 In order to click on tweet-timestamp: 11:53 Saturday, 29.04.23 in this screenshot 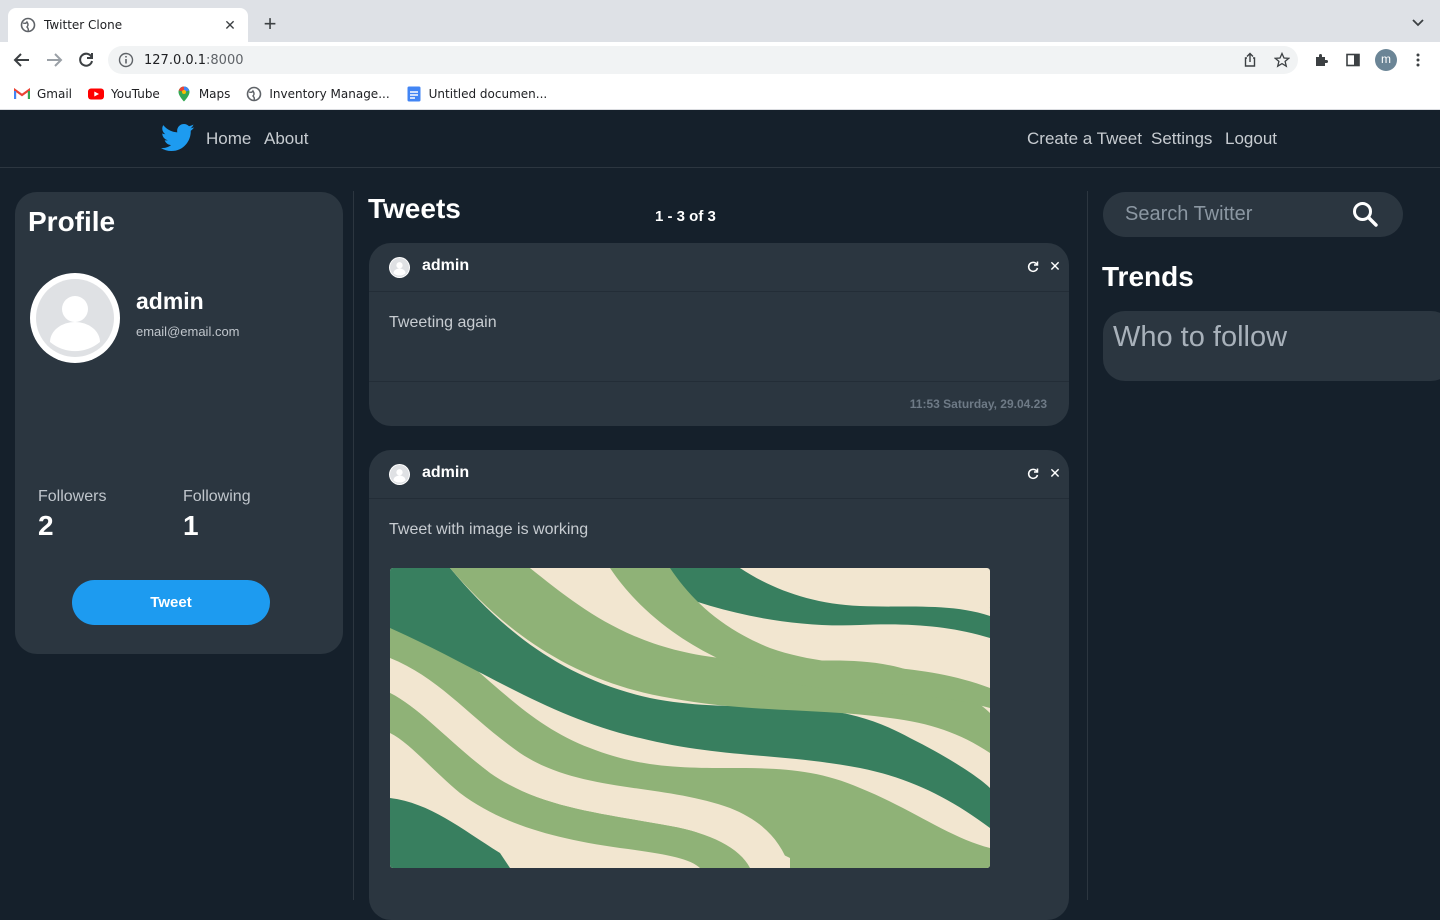, I will do `click(978, 404)`.